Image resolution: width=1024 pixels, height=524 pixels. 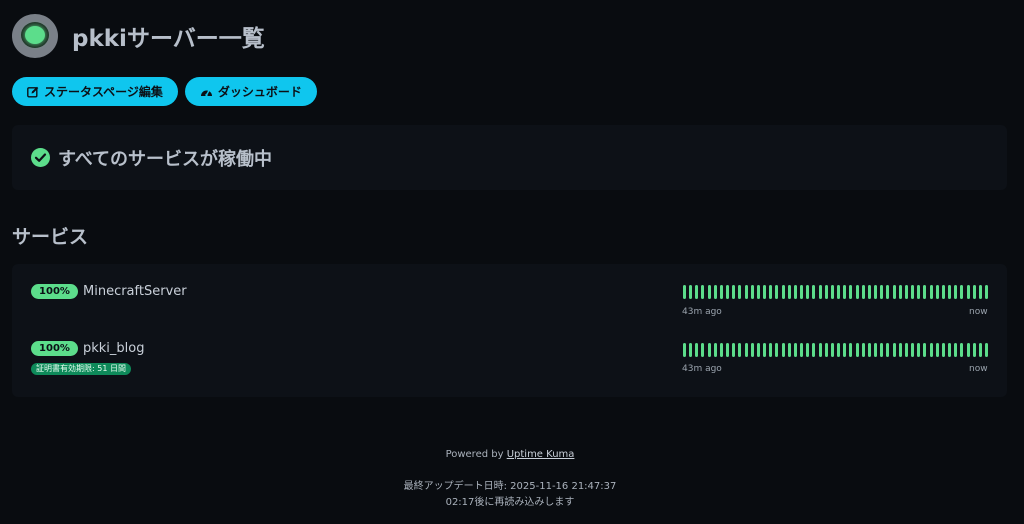 I want to click on action-bar: ステータスページ編集 ダッシュボード, so click(x=164, y=91).